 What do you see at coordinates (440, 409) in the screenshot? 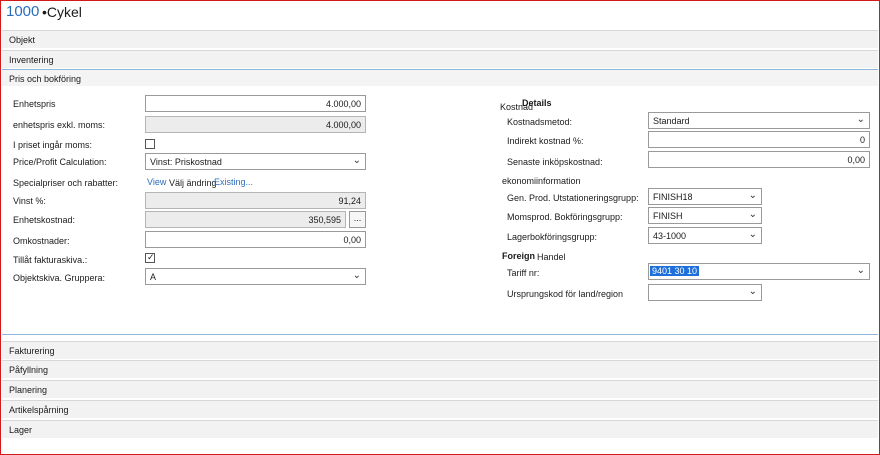
I see `tab-artikelsparning: Artikelspårning` at bounding box center [440, 409].